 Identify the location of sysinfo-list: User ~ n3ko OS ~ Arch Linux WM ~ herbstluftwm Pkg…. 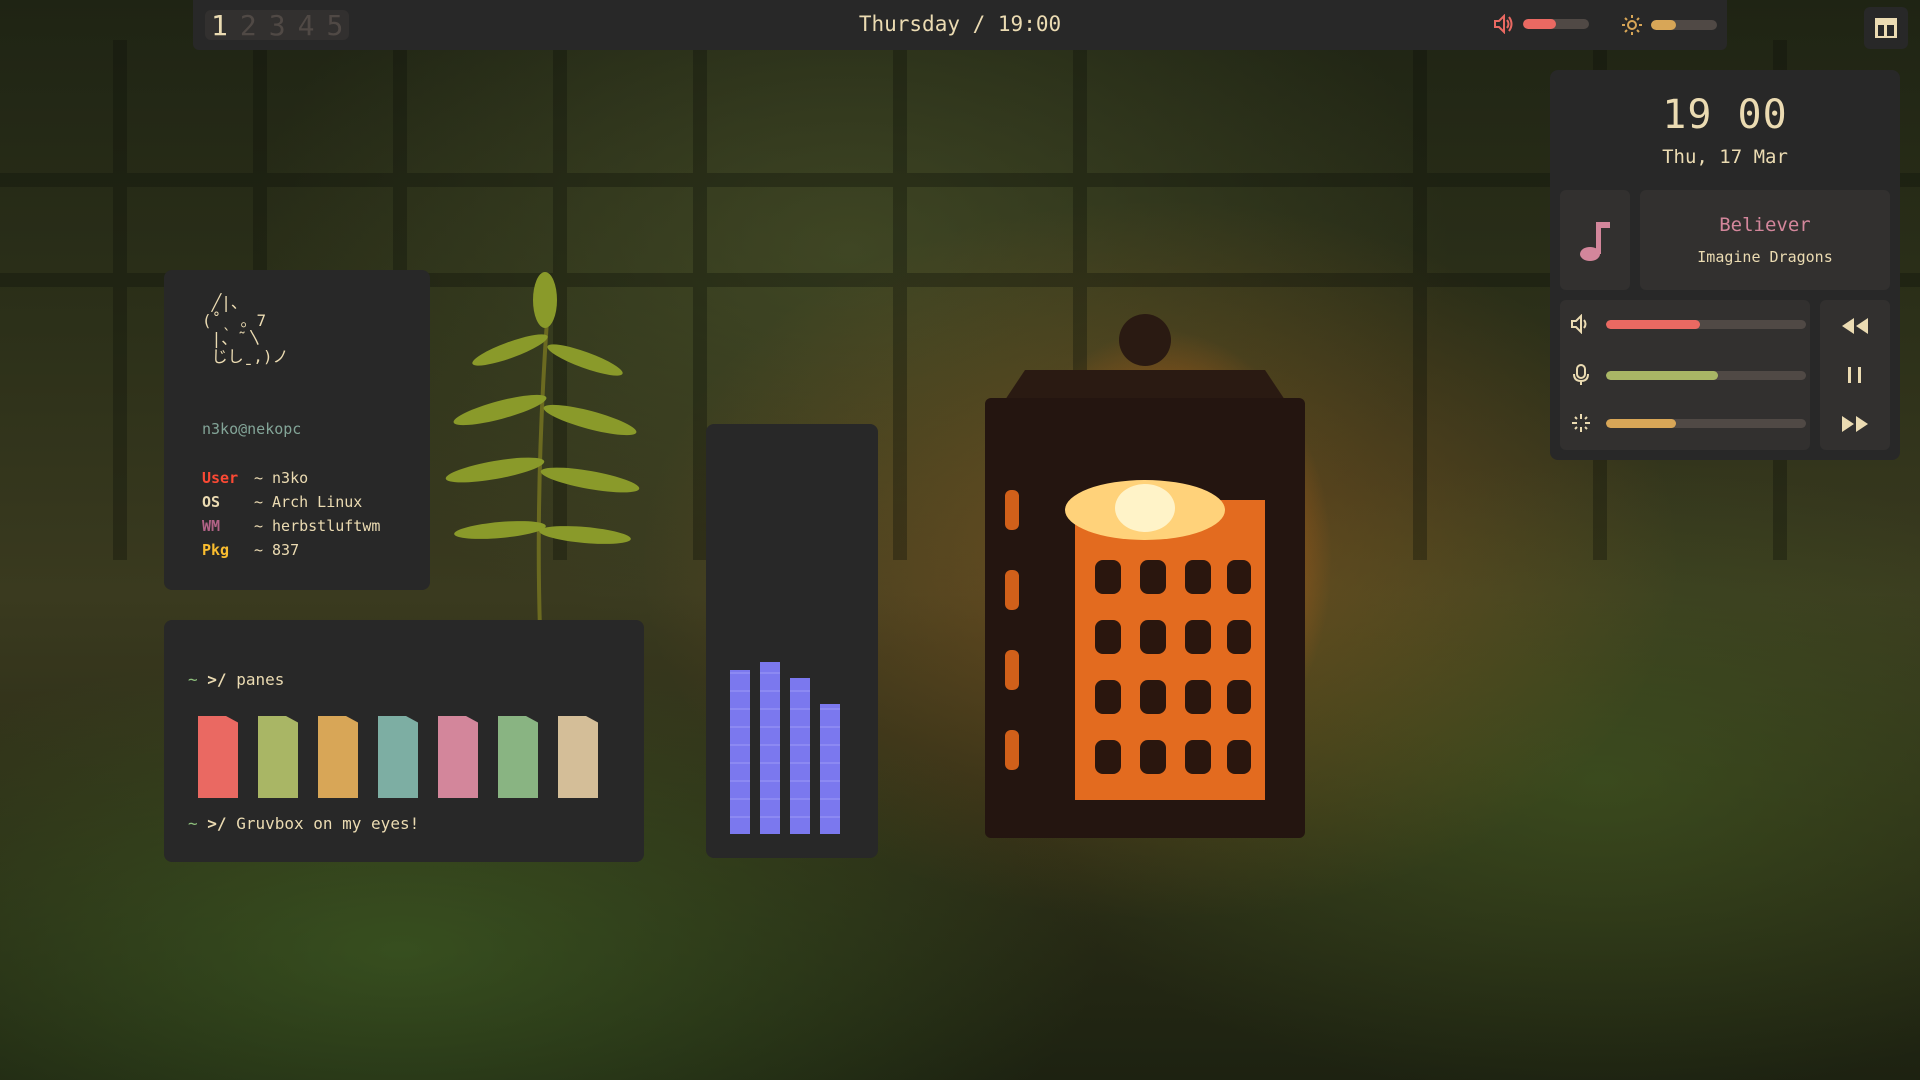
(291, 514).